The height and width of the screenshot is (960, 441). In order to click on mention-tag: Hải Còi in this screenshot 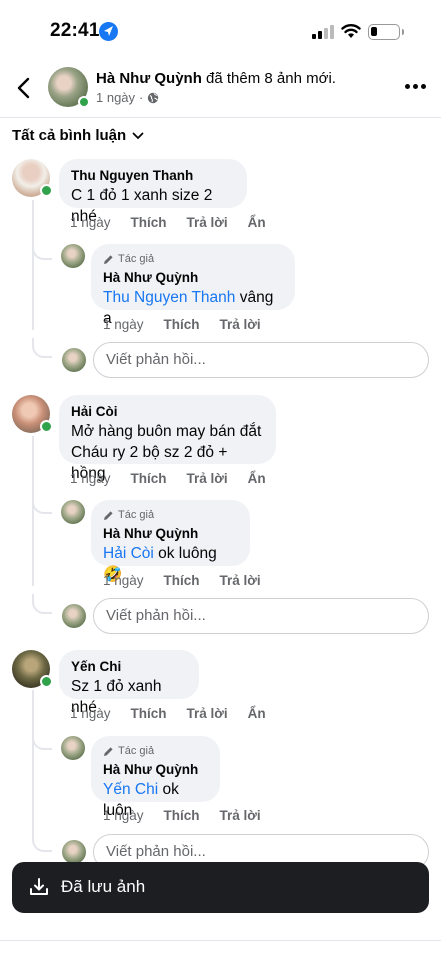, I will do `click(128, 553)`.